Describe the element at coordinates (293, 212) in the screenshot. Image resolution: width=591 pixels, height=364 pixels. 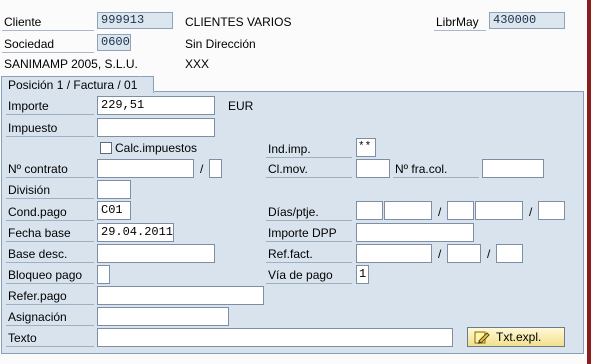
I see `dias-ptje-label: Días/ptje.` at that location.